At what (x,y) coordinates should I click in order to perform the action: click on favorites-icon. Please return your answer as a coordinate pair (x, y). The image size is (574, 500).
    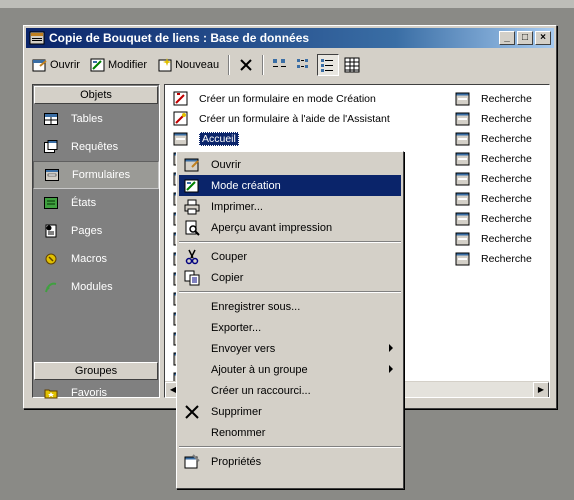
    Looking at the image, I should click on (51, 393).